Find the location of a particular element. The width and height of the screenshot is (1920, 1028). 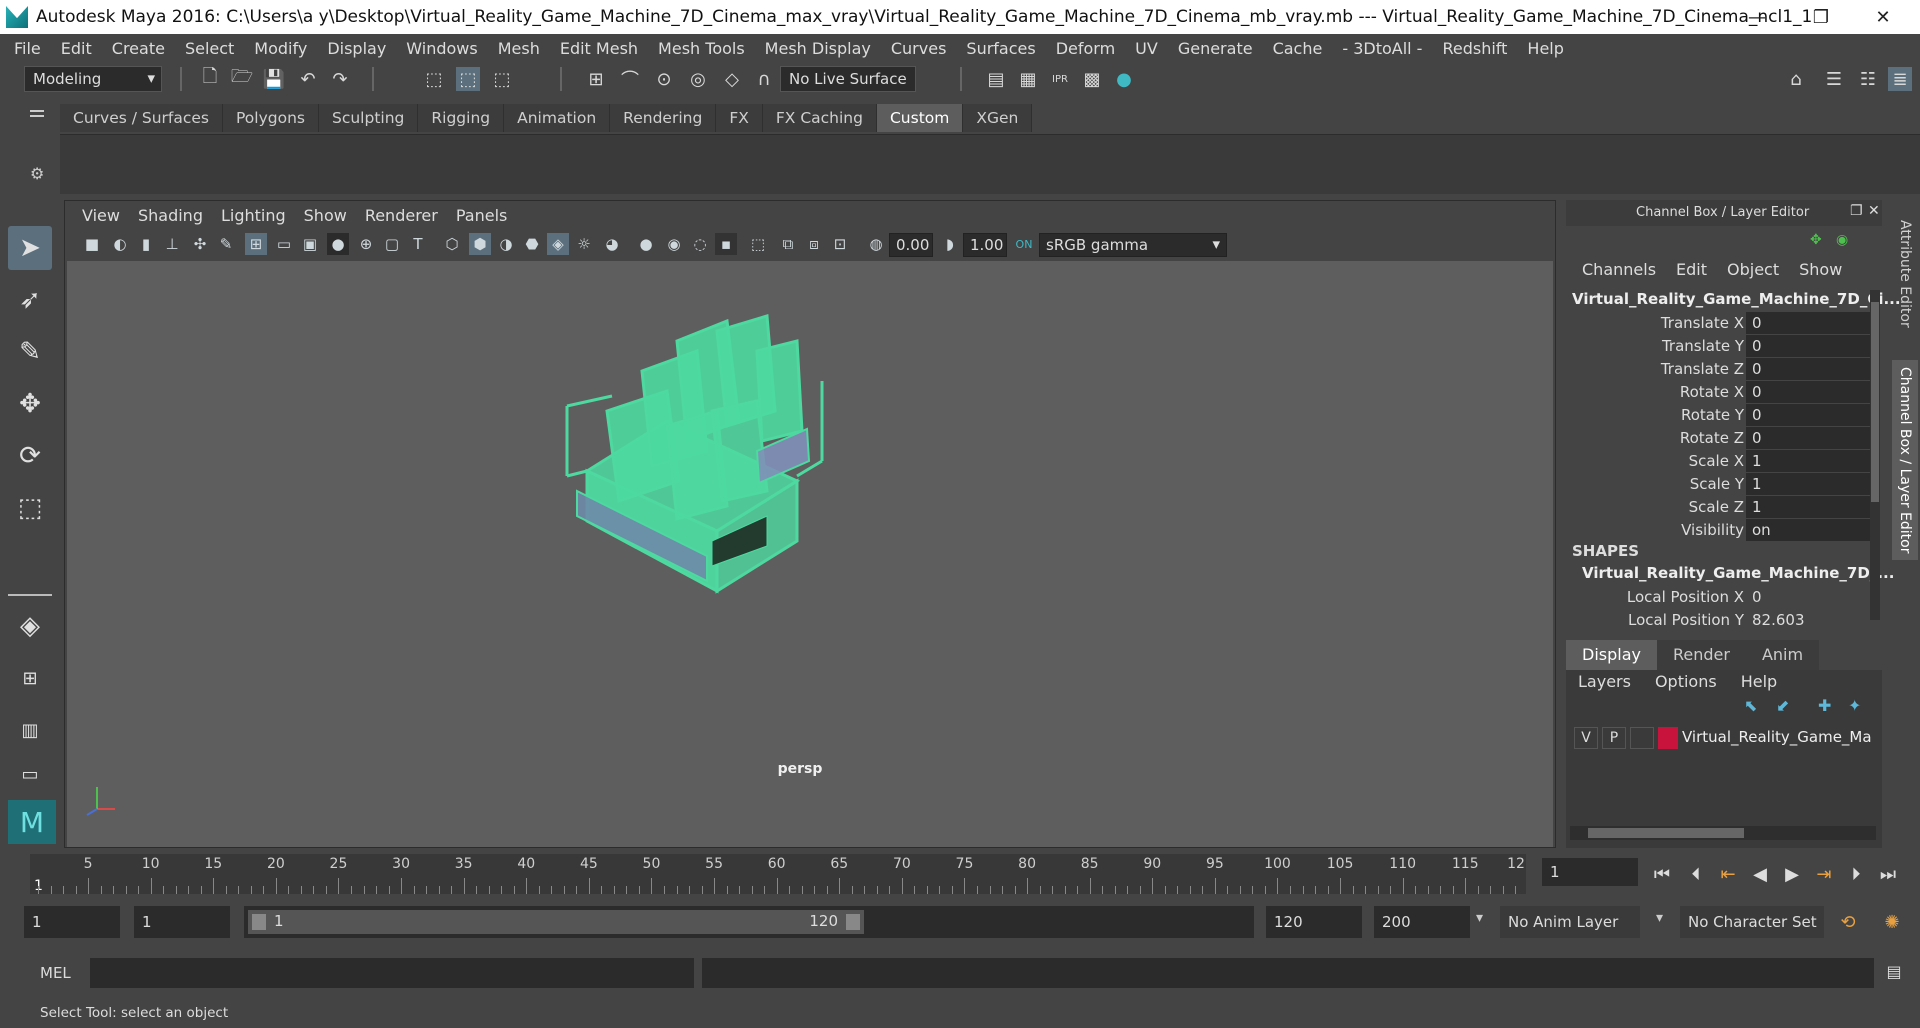

menu-edit: Edit is located at coordinates (76, 48).